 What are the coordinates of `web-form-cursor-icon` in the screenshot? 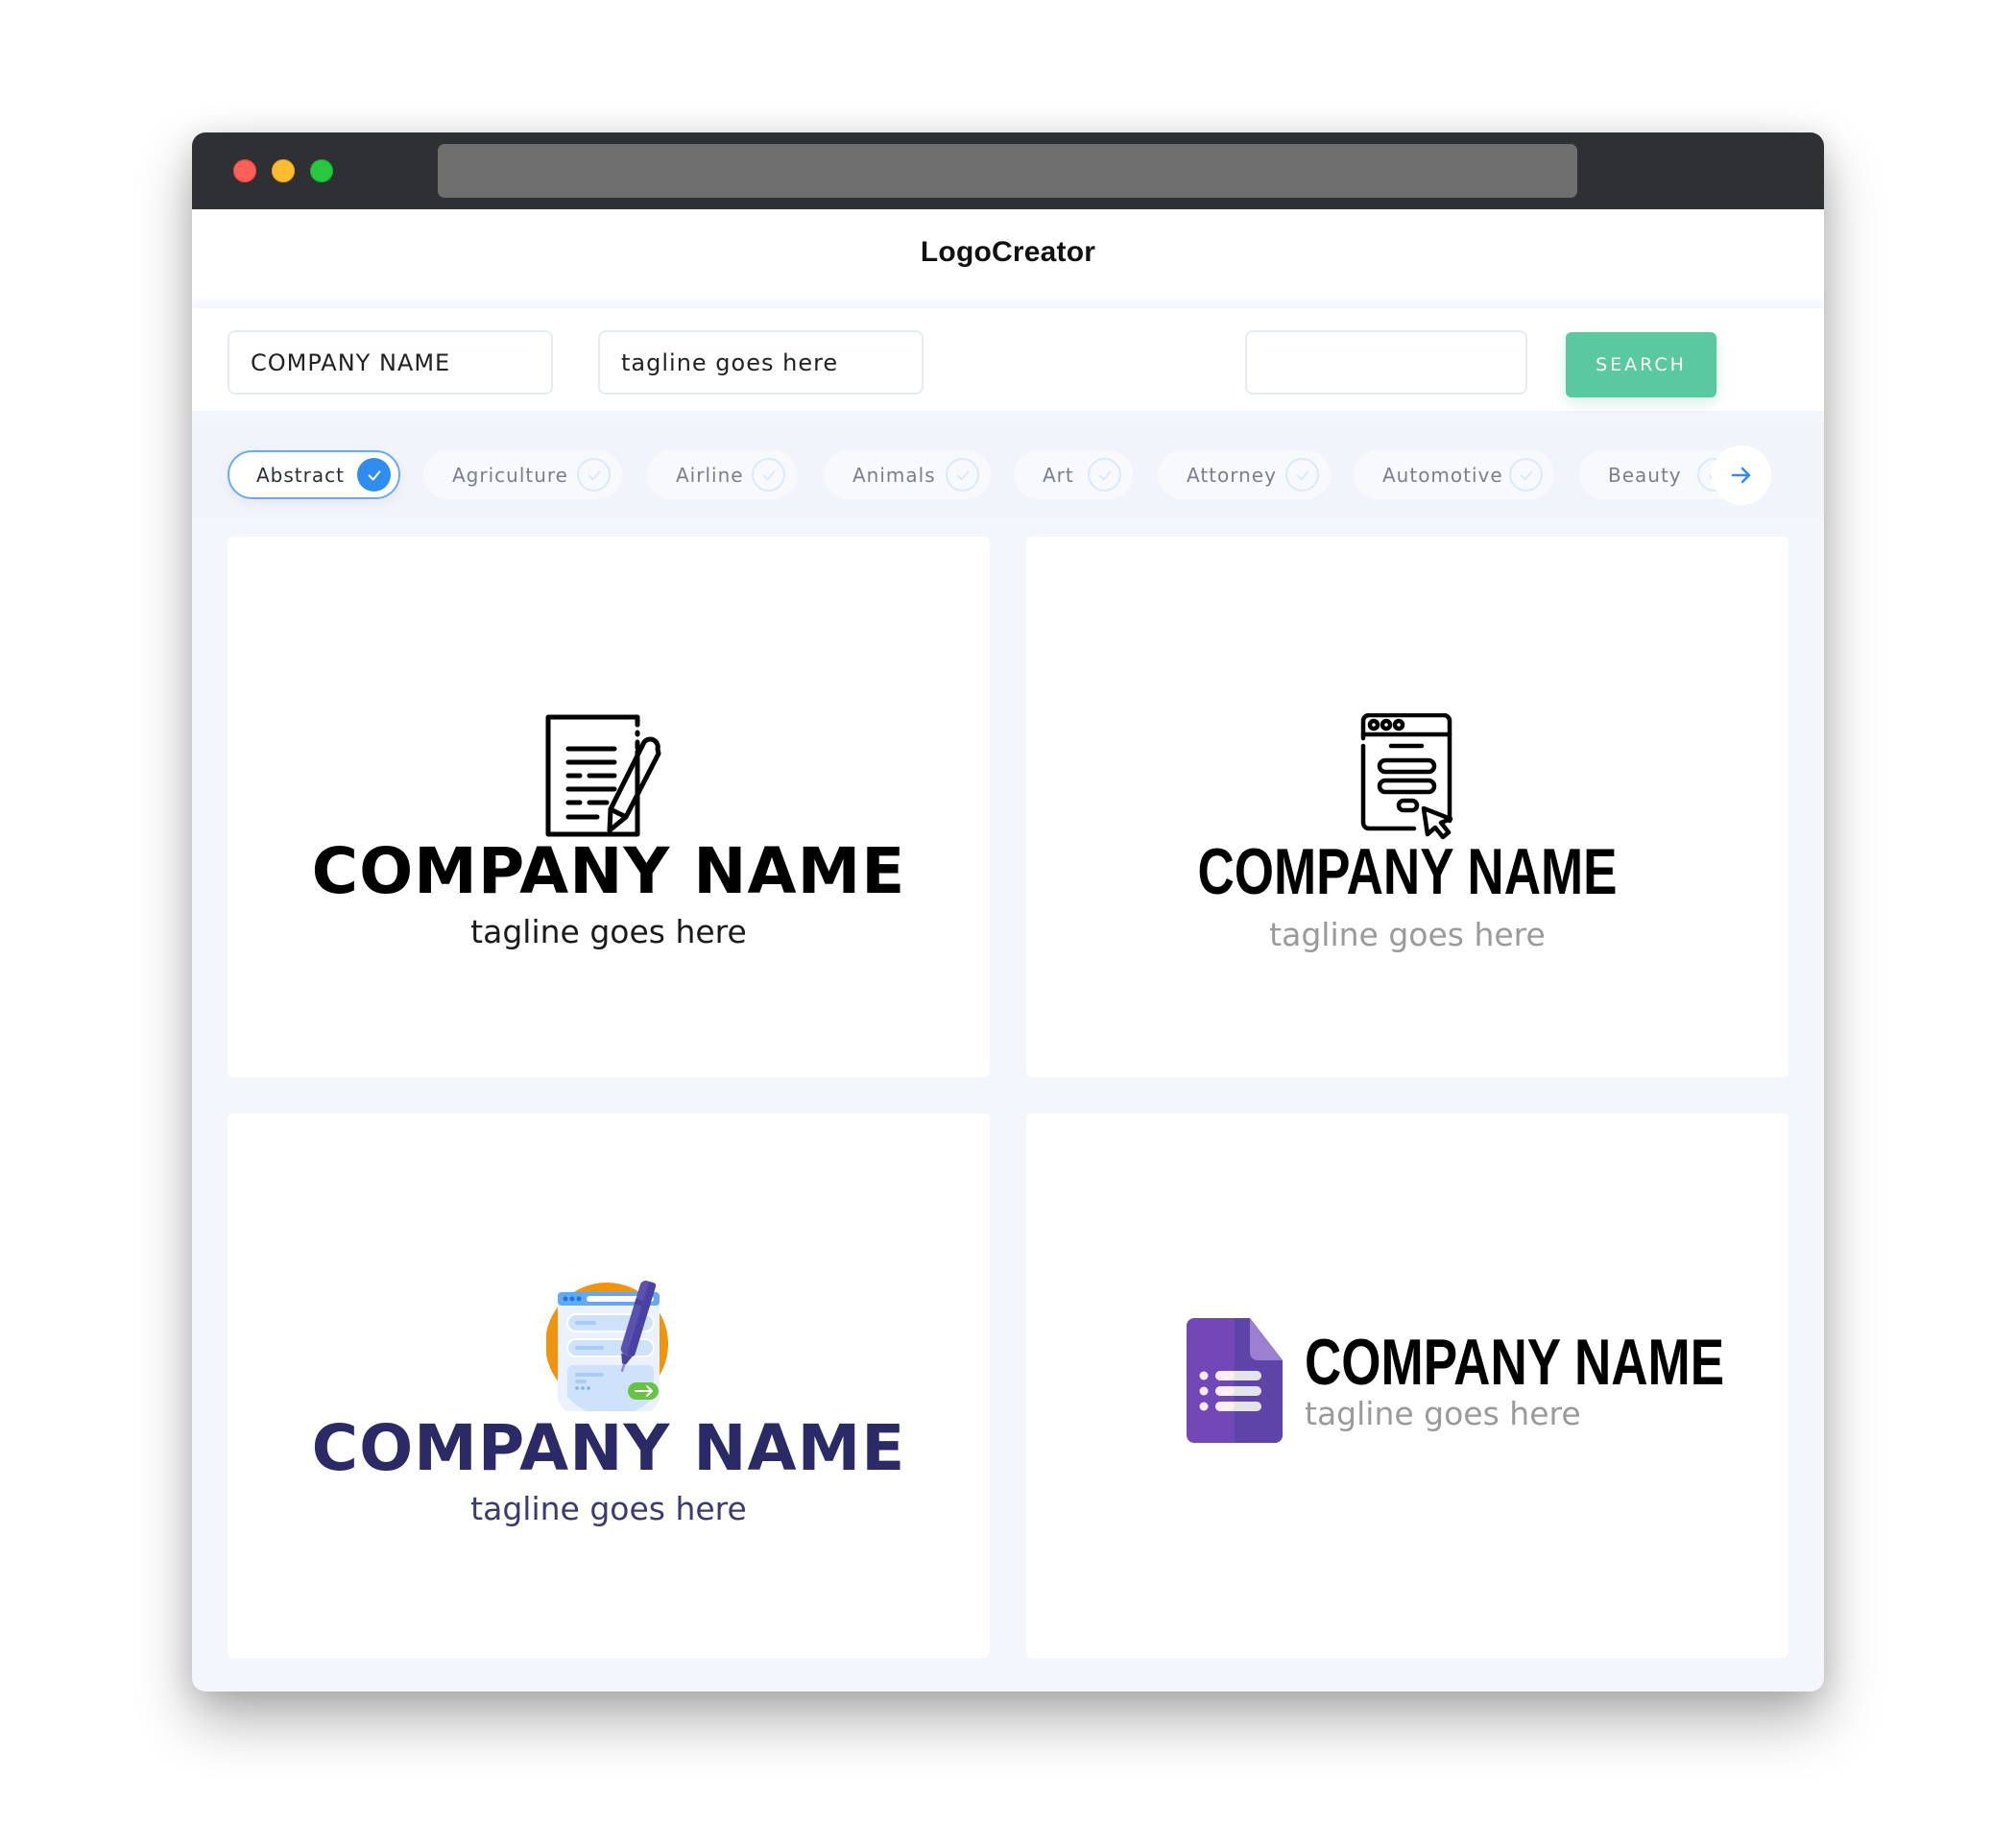 It's located at (1406, 776).